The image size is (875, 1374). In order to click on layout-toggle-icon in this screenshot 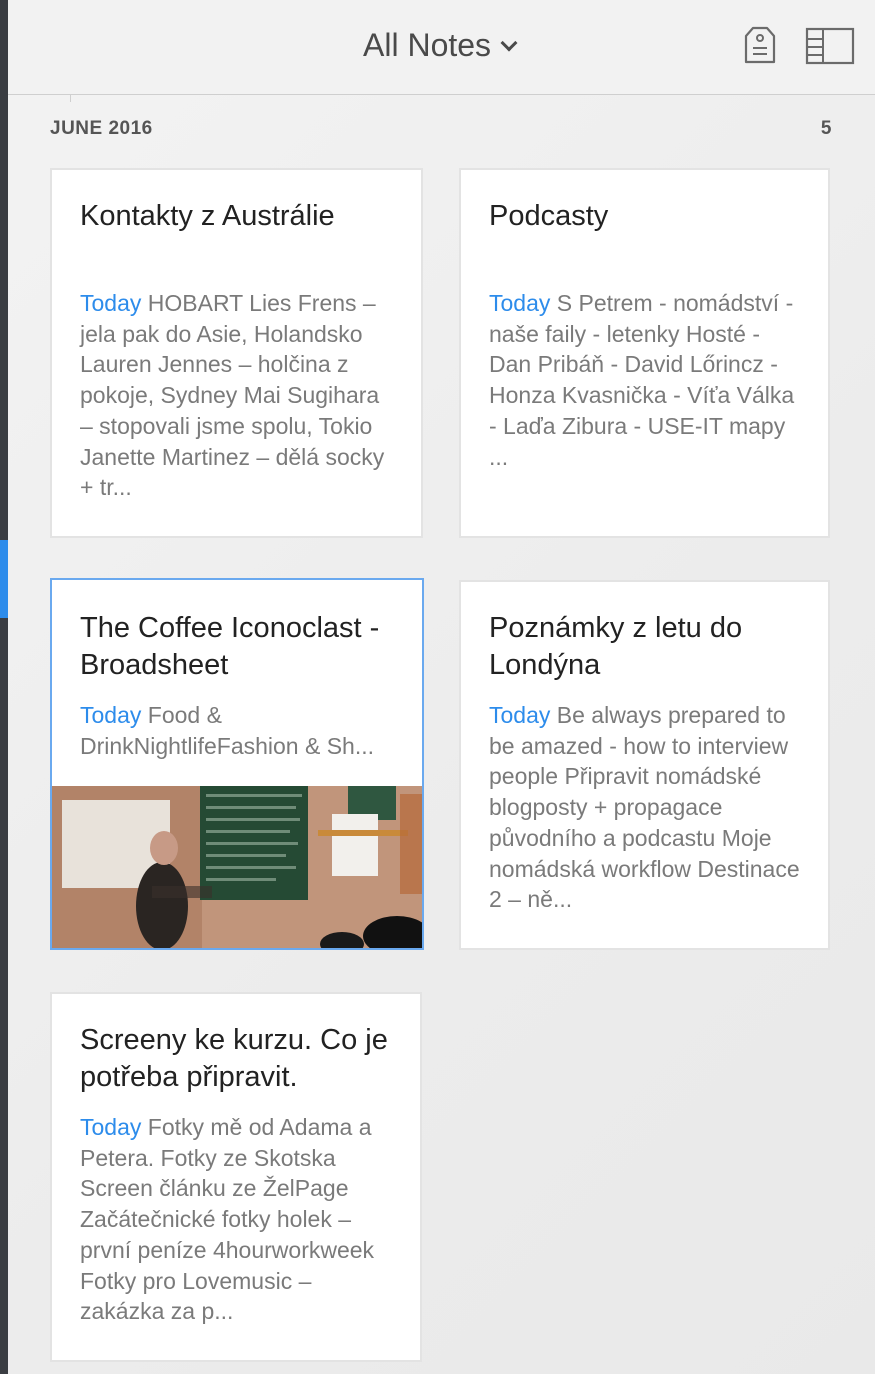, I will do `click(830, 46)`.